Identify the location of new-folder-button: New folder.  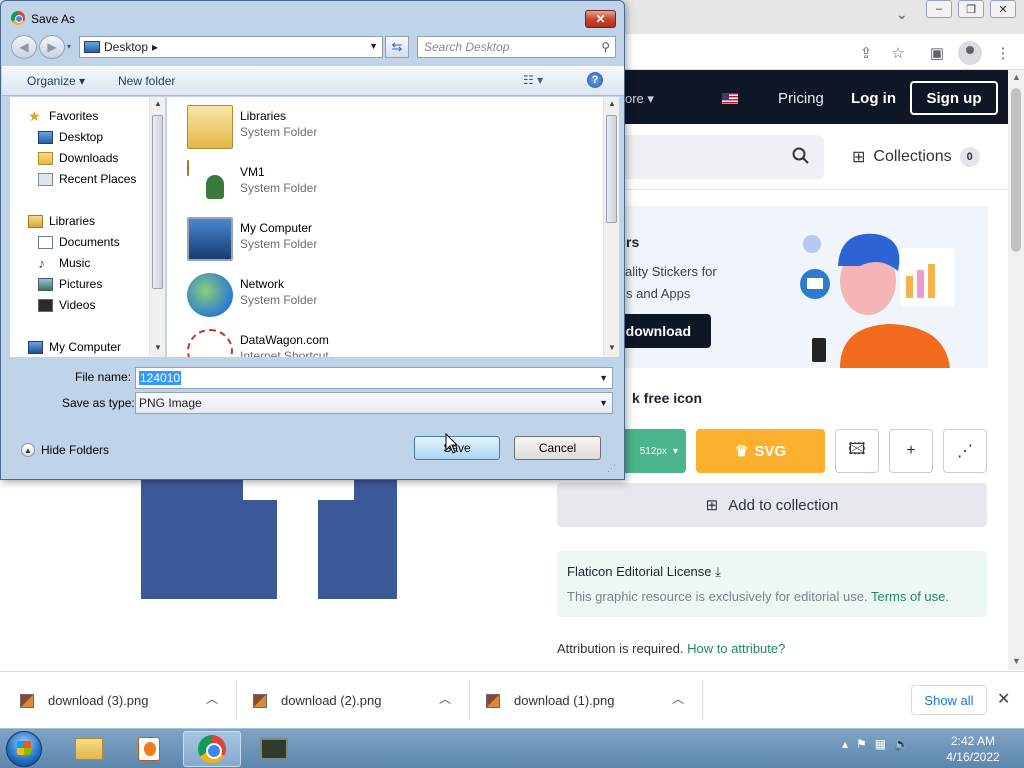
(146, 81).